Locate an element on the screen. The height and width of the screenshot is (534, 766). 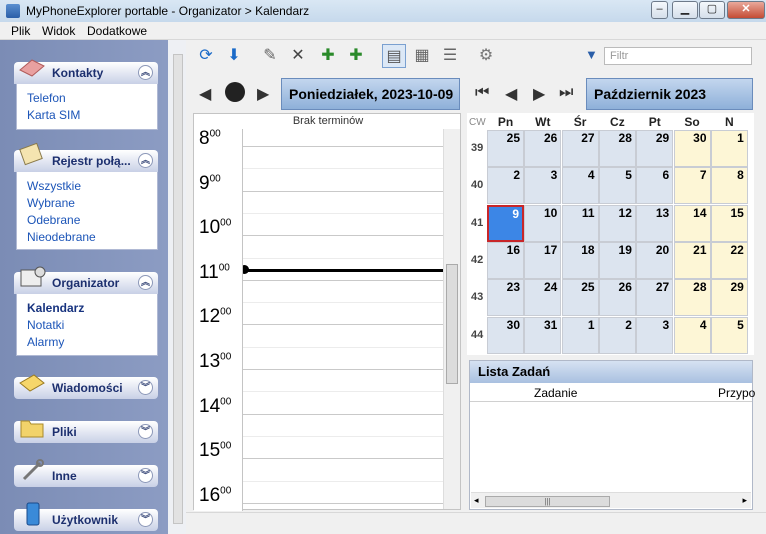
menu-file: Plik is located at coordinates (20, 31).